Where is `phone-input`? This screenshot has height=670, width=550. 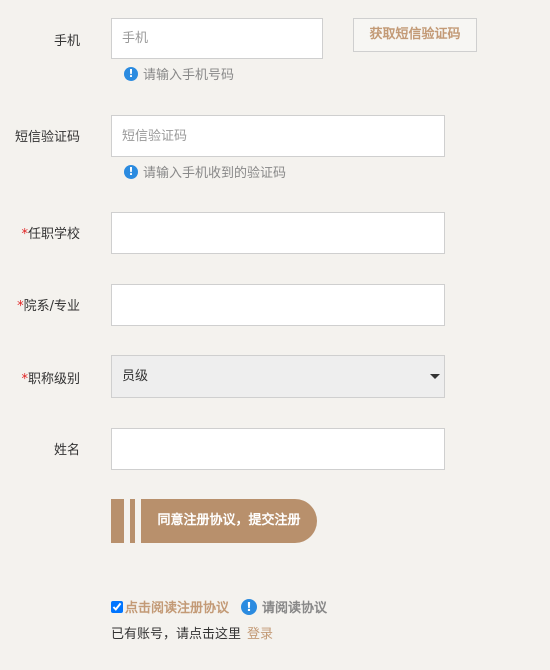 phone-input is located at coordinates (217, 38).